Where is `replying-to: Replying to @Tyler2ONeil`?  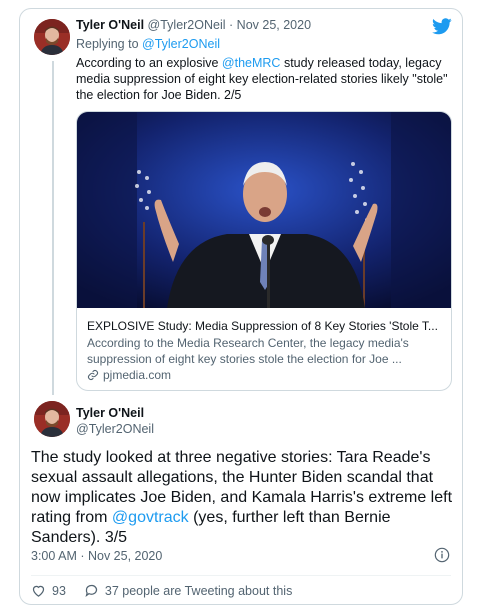 replying-to: Replying to @Tyler2ONeil is located at coordinates (148, 44).